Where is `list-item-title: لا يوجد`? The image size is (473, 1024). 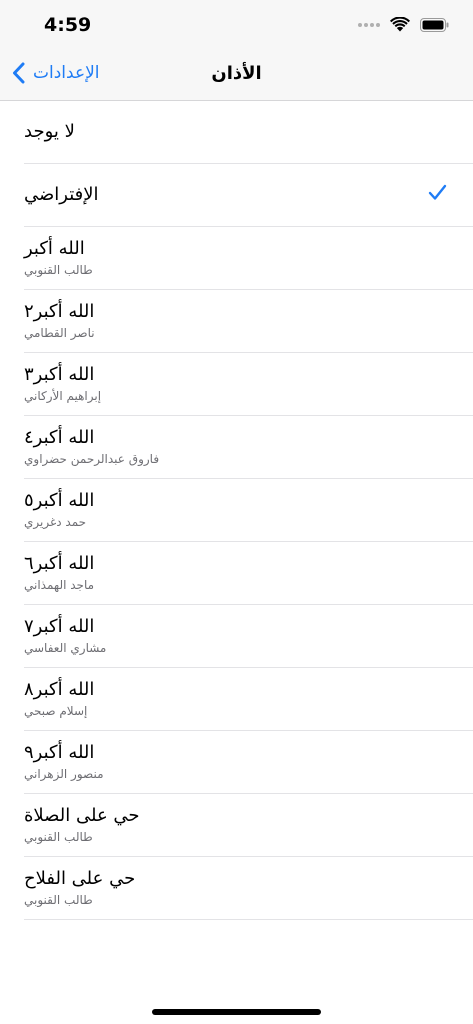 list-item-title: لا يوجد is located at coordinates (49, 131).